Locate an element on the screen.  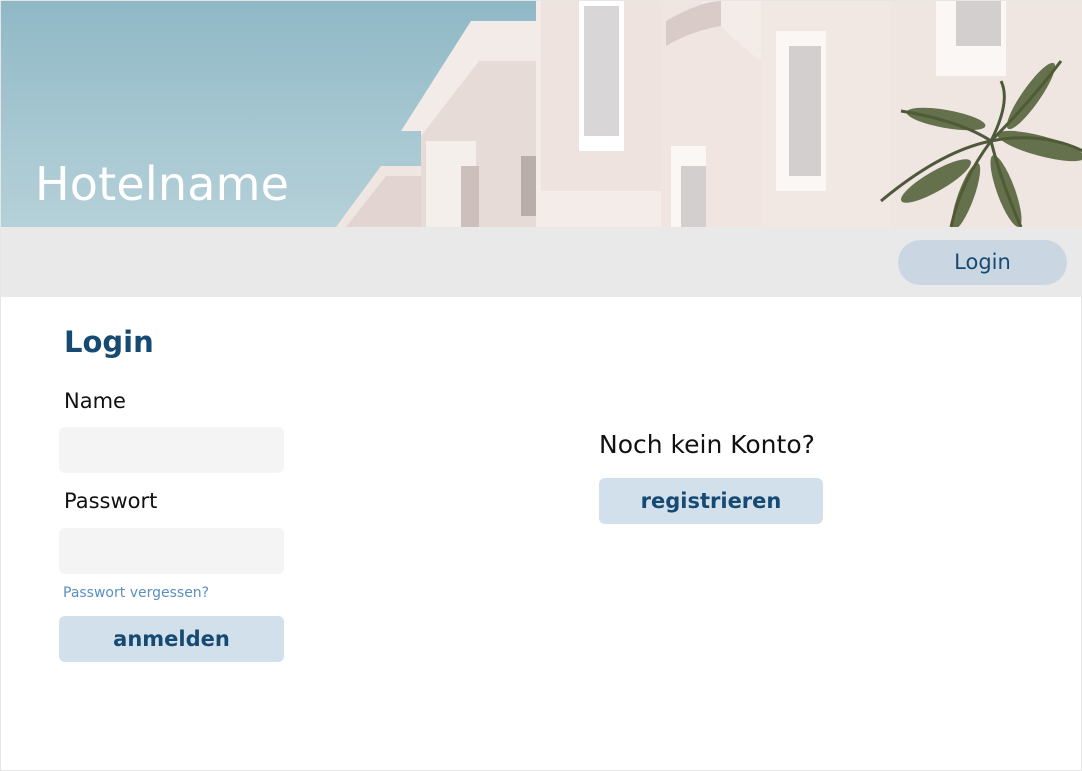
hotel-name-title: Hotelname is located at coordinates (162, 184).